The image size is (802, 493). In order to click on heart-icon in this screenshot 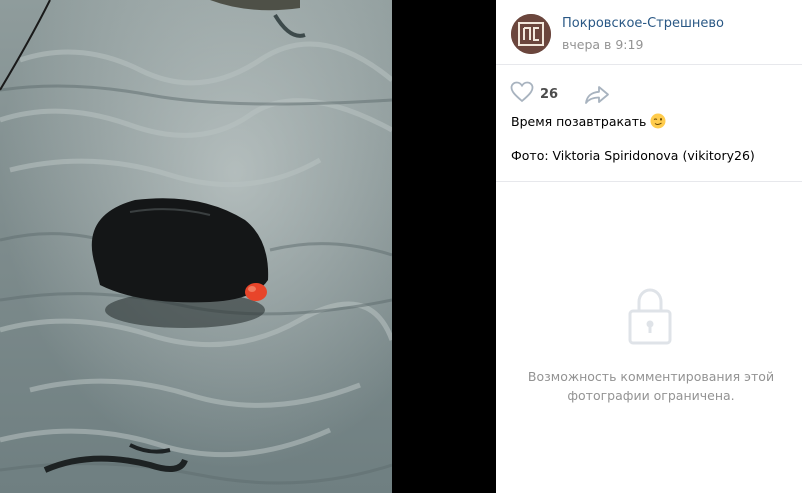, I will do `click(522, 94)`.